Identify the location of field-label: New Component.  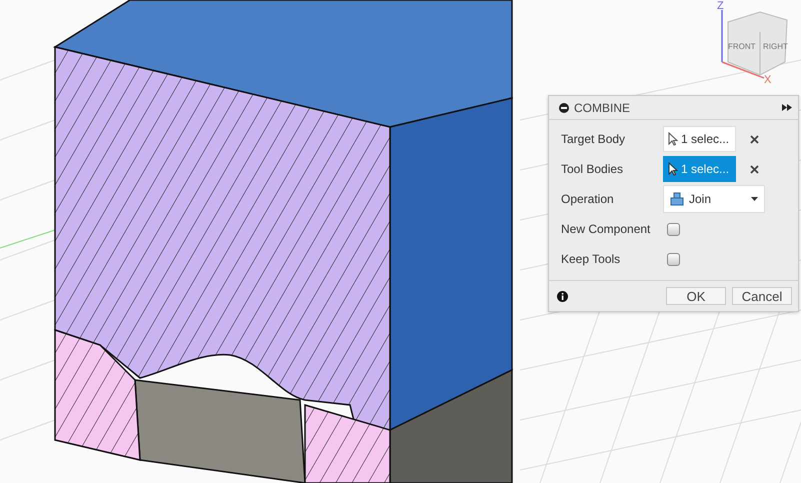
(606, 229).